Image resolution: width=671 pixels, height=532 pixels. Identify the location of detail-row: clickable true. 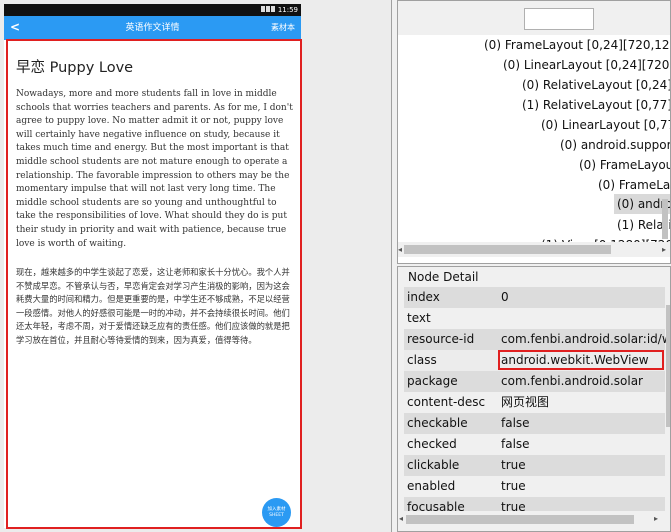
(534, 465).